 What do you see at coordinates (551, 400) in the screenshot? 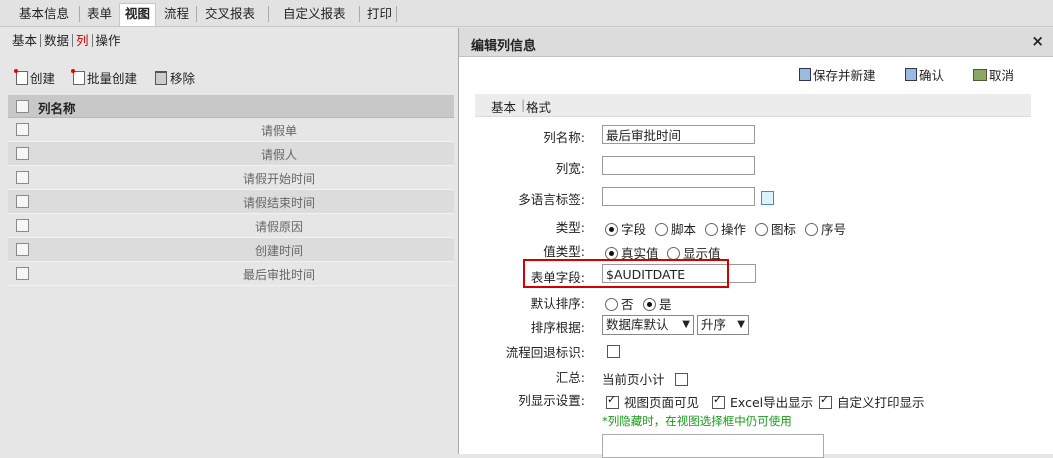
I see `display-settings-label: 列显示设置:` at bounding box center [551, 400].